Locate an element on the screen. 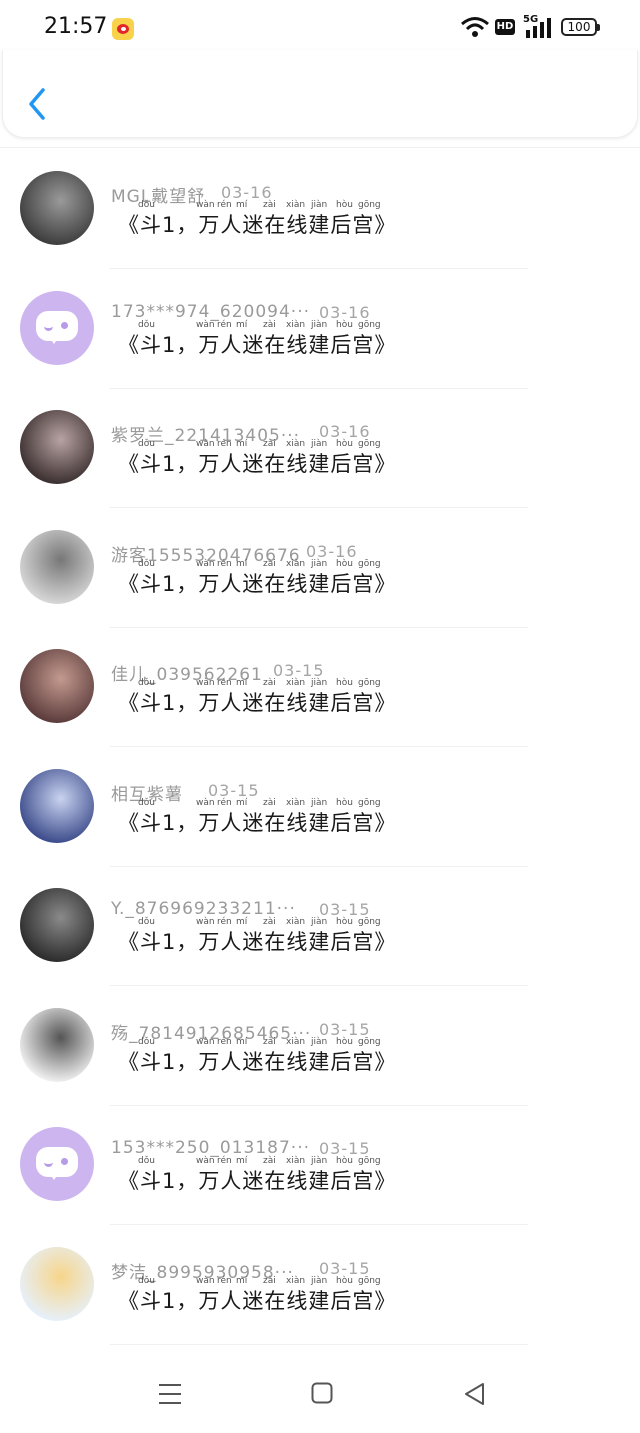 The width and height of the screenshot is (640, 1433). status-time: 21:57 is located at coordinates (76, 26).